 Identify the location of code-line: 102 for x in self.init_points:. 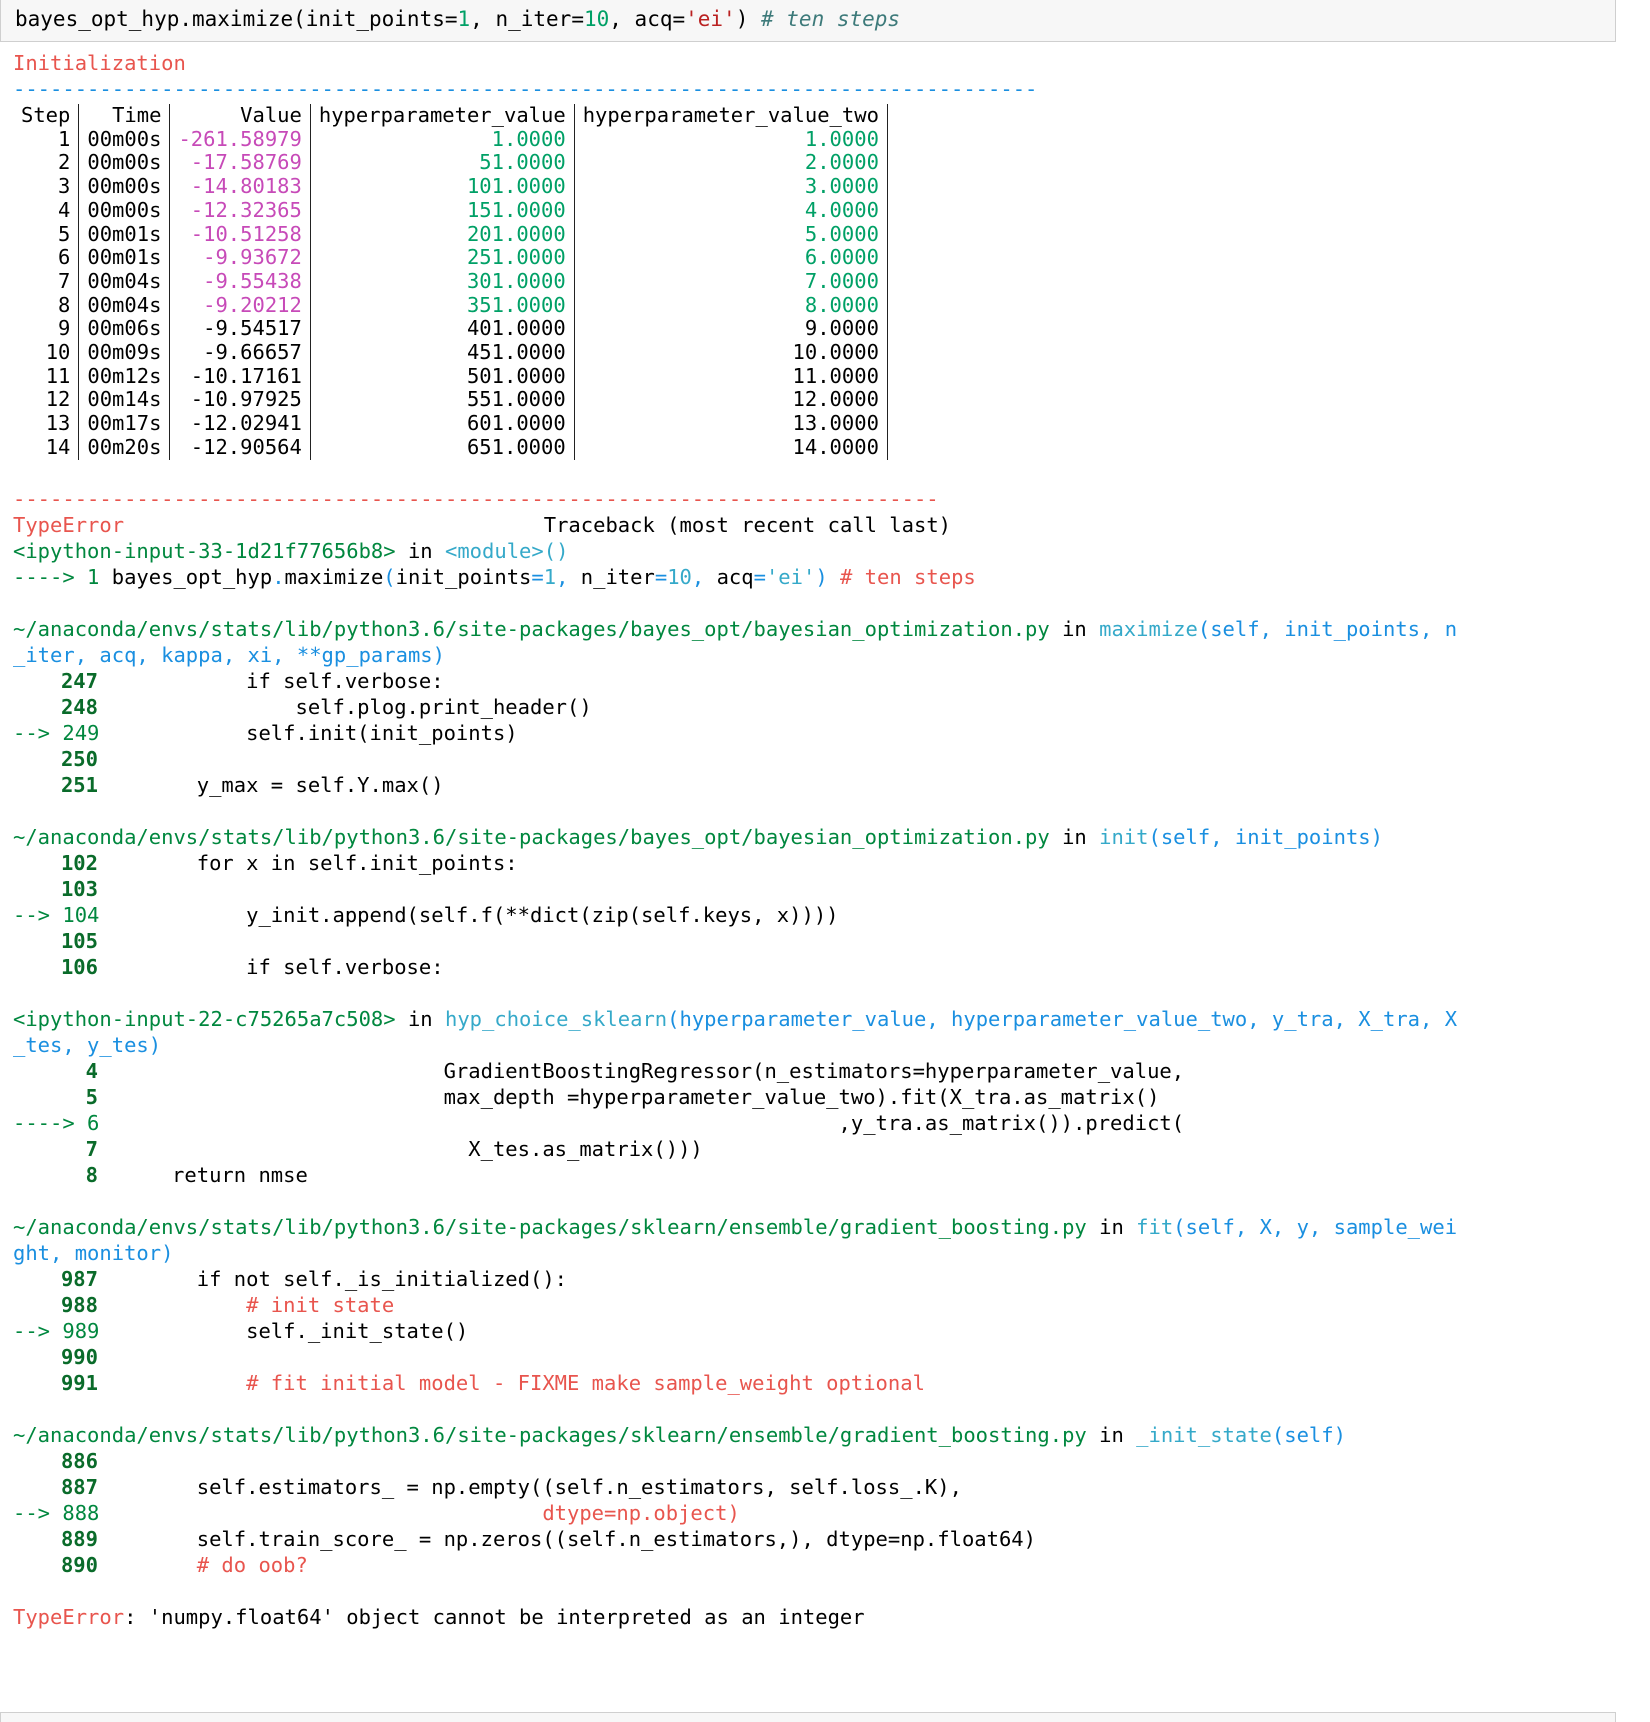
(823, 863).